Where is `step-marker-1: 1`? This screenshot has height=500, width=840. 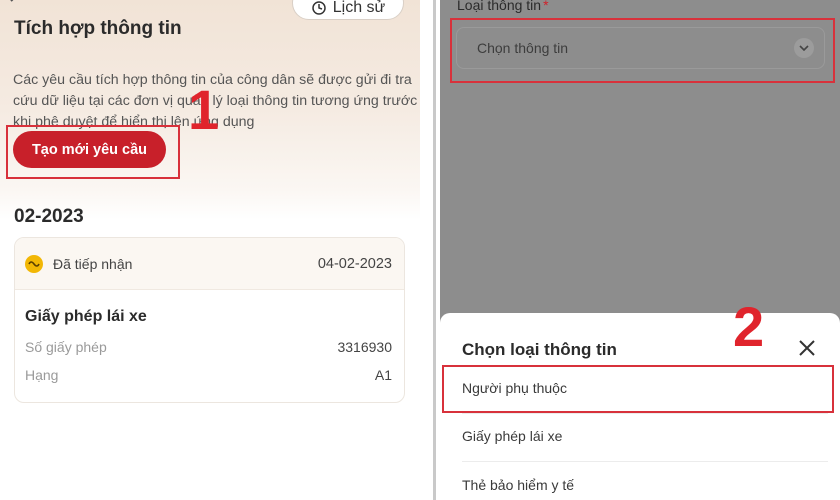
step-marker-1: 1 is located at coordinates (204, 109).